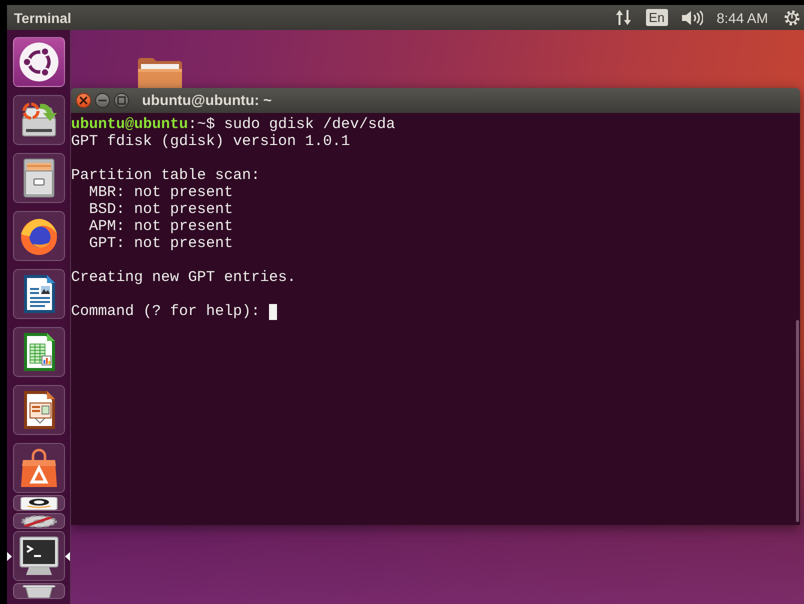 This screenshot has width=804, height=604. I want to click on input-prompt: Command (? for help):, so click(165, 311).